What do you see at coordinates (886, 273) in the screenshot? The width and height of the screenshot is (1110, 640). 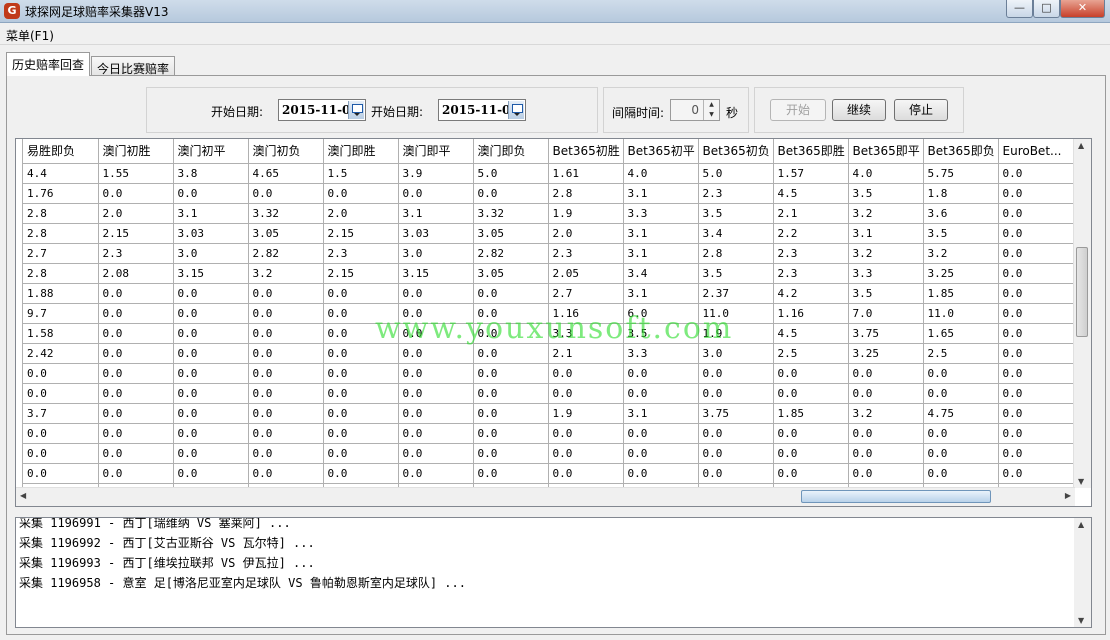 I see `table-cell: 3.3` at bounding box center [886, 273].